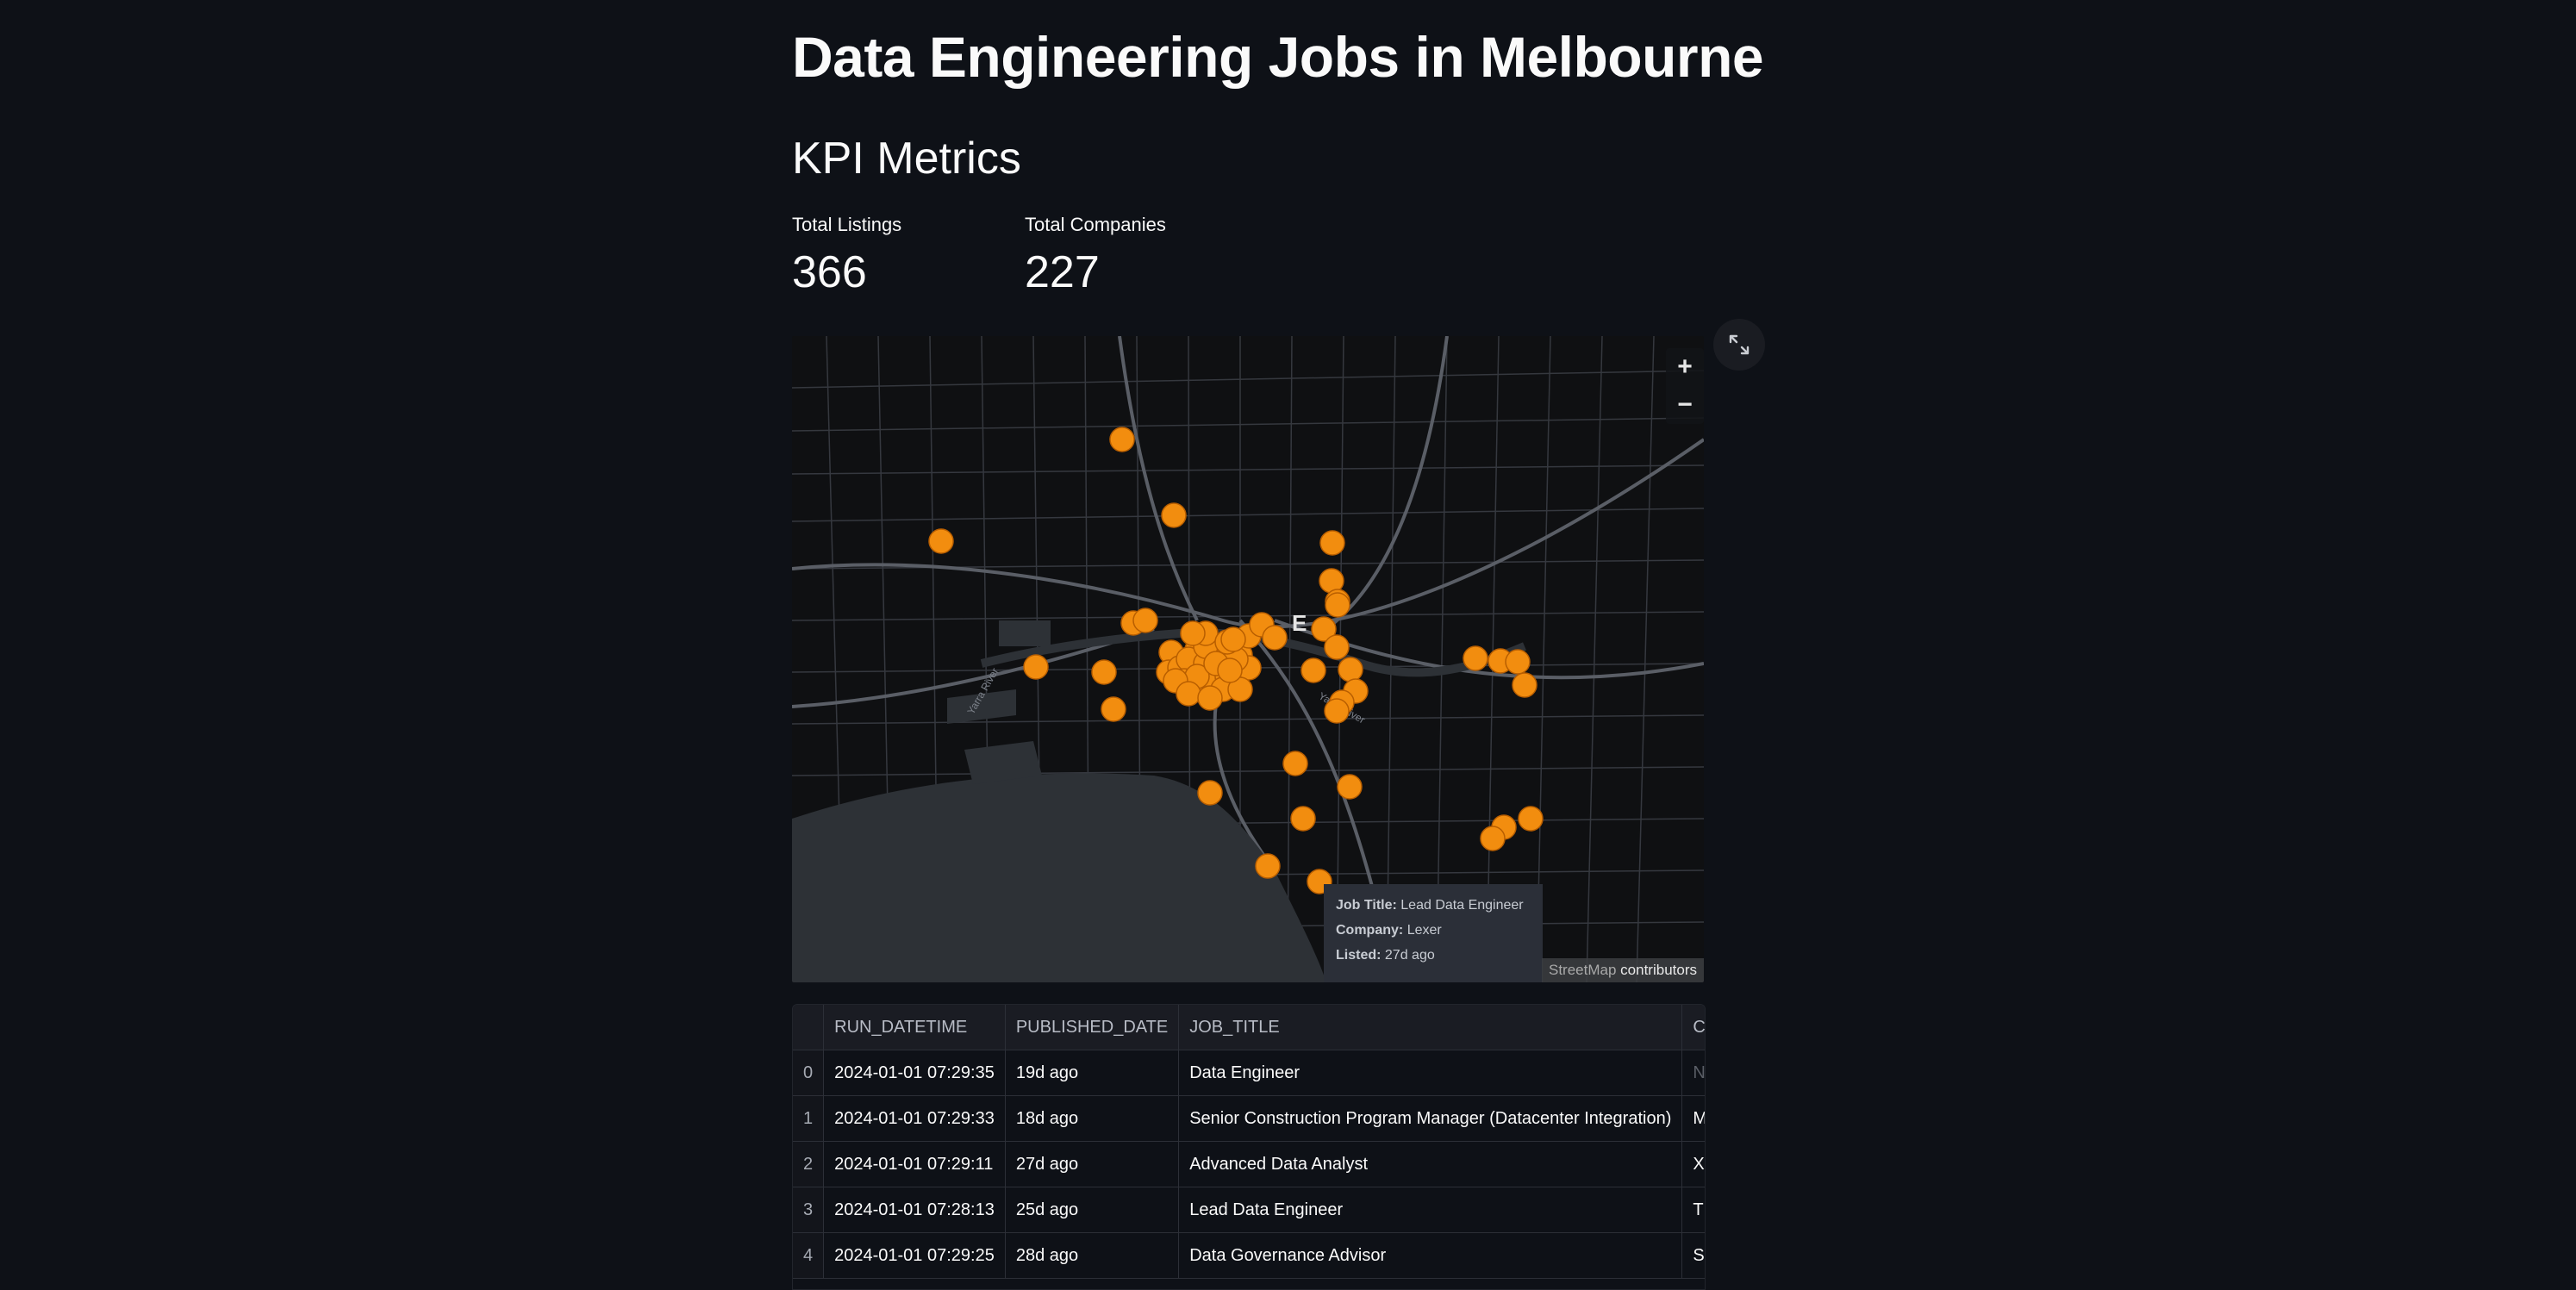  What do you see at coordinates (809, 1255) in the screenshot?
I see `row-index: 4` at bounding box center [809, 1255].